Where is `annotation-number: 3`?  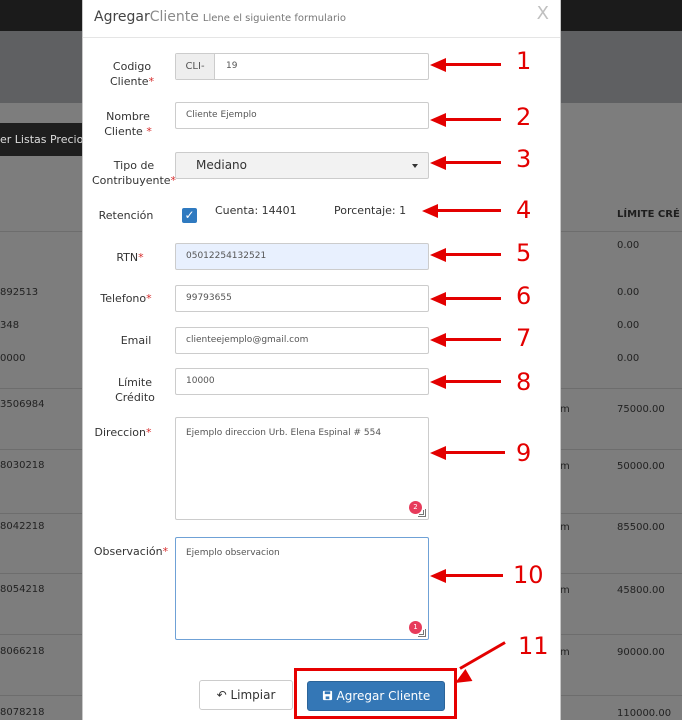
annotation-number: 3 is located at coordinates (524, 159).